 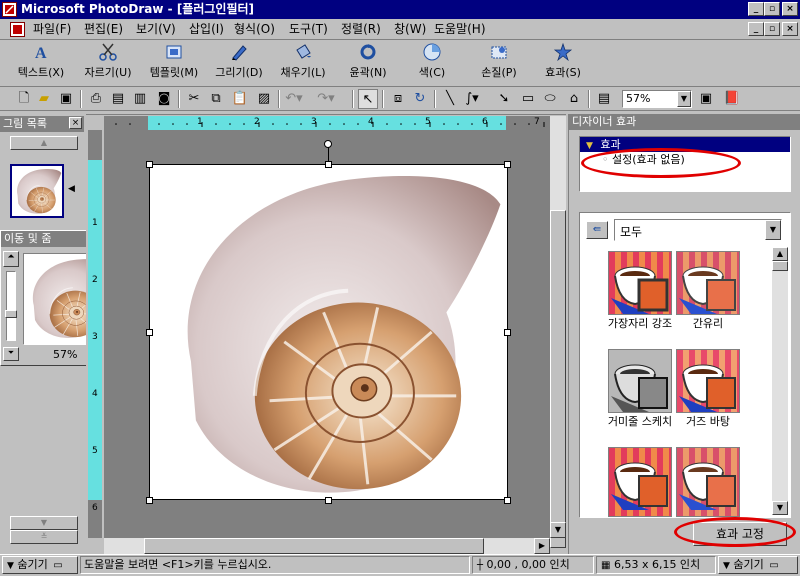 What do you see at coordinates (432, 52) in the screenshot?
I see `color-icon` at bounding box center [432, 52].